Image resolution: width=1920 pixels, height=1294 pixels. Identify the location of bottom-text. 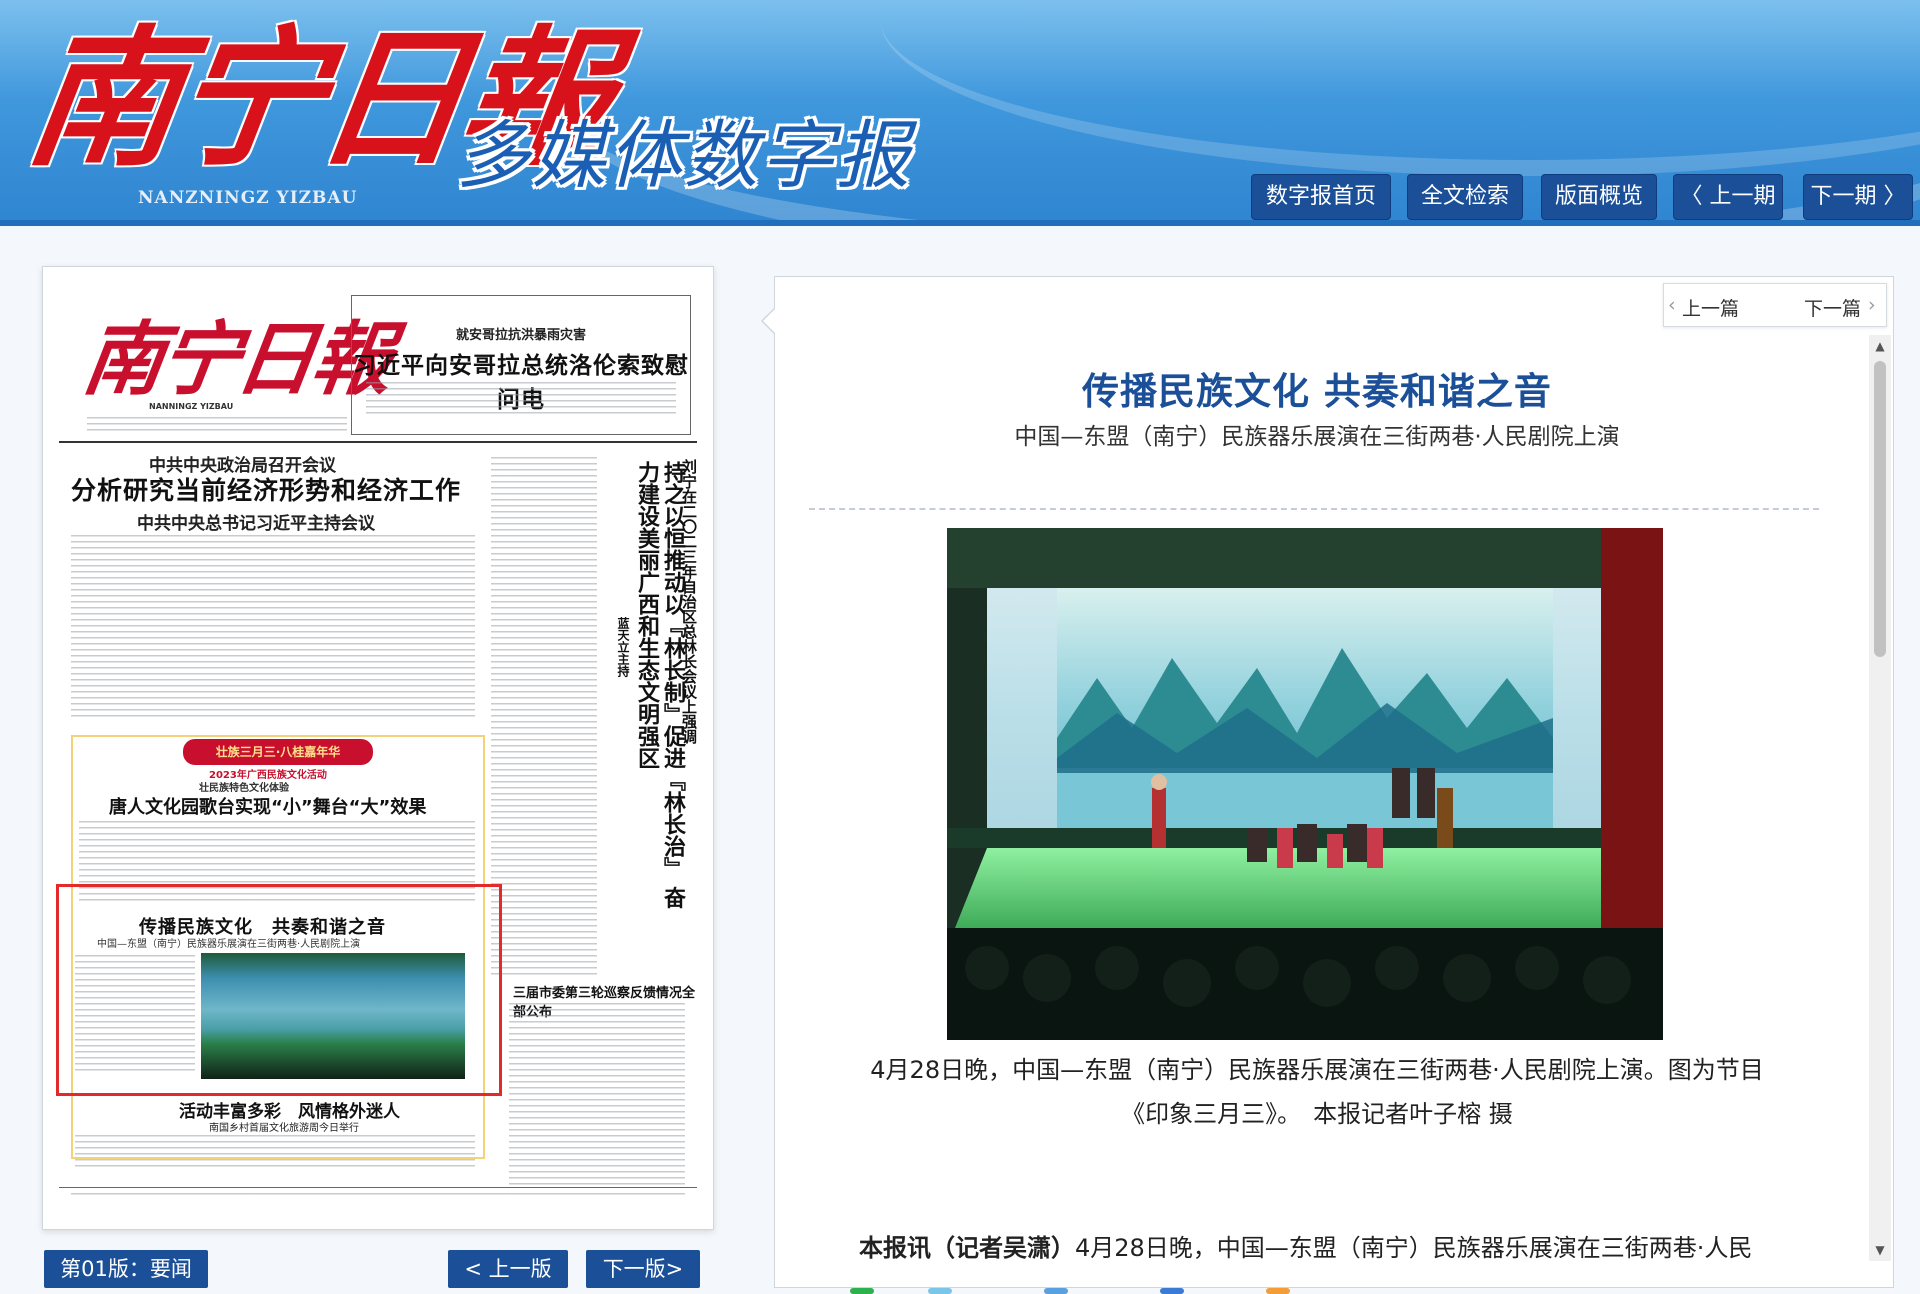
(275, 1153).